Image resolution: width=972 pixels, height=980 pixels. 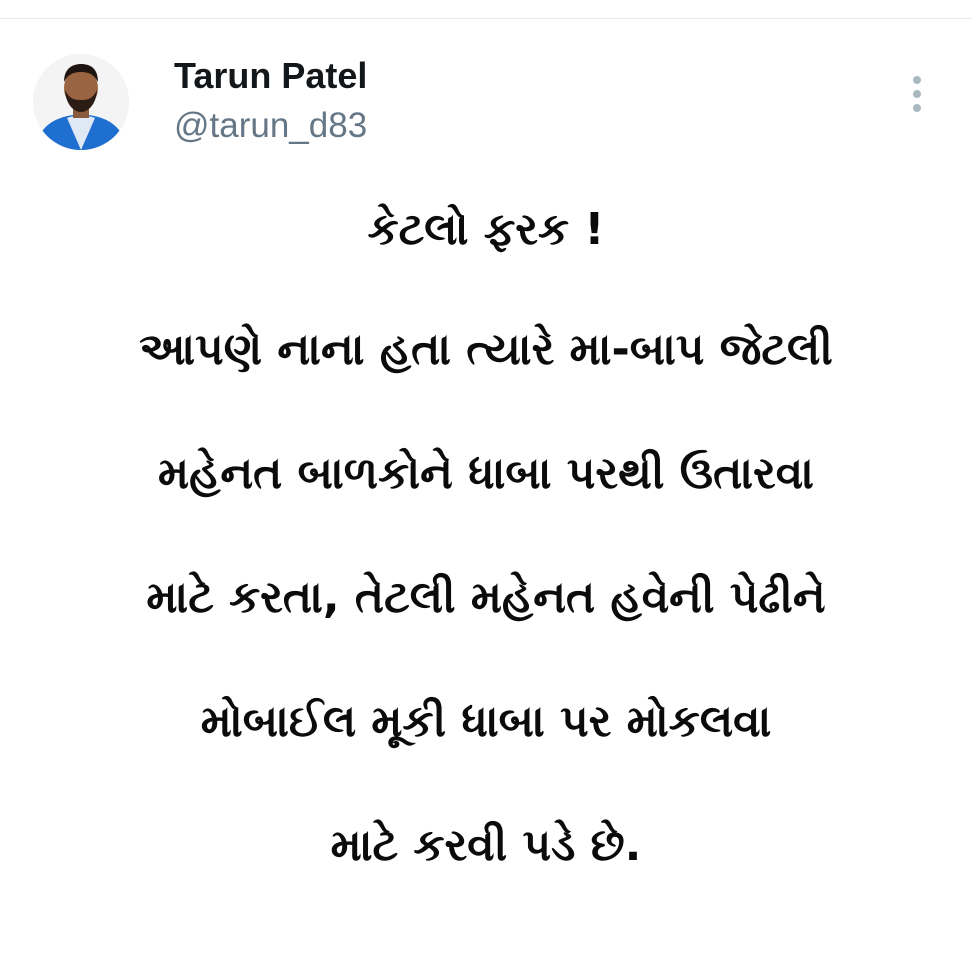 I want to click on tweet-line: માટે કરતા, તેટલી મહેનત હવેની પેઢીને, so click(x=486, y=597).